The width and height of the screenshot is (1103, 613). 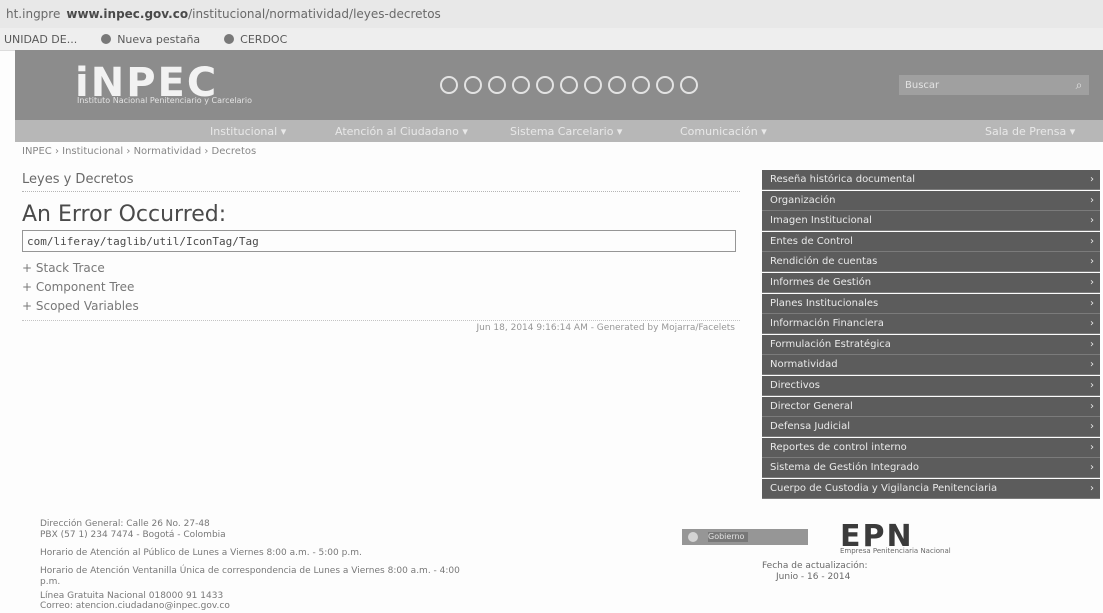 What do you see at coordinates (827, 324) in the screenshot?
I see `sidebar-item-label: Información Financiera` at bounding box center [827, 324].